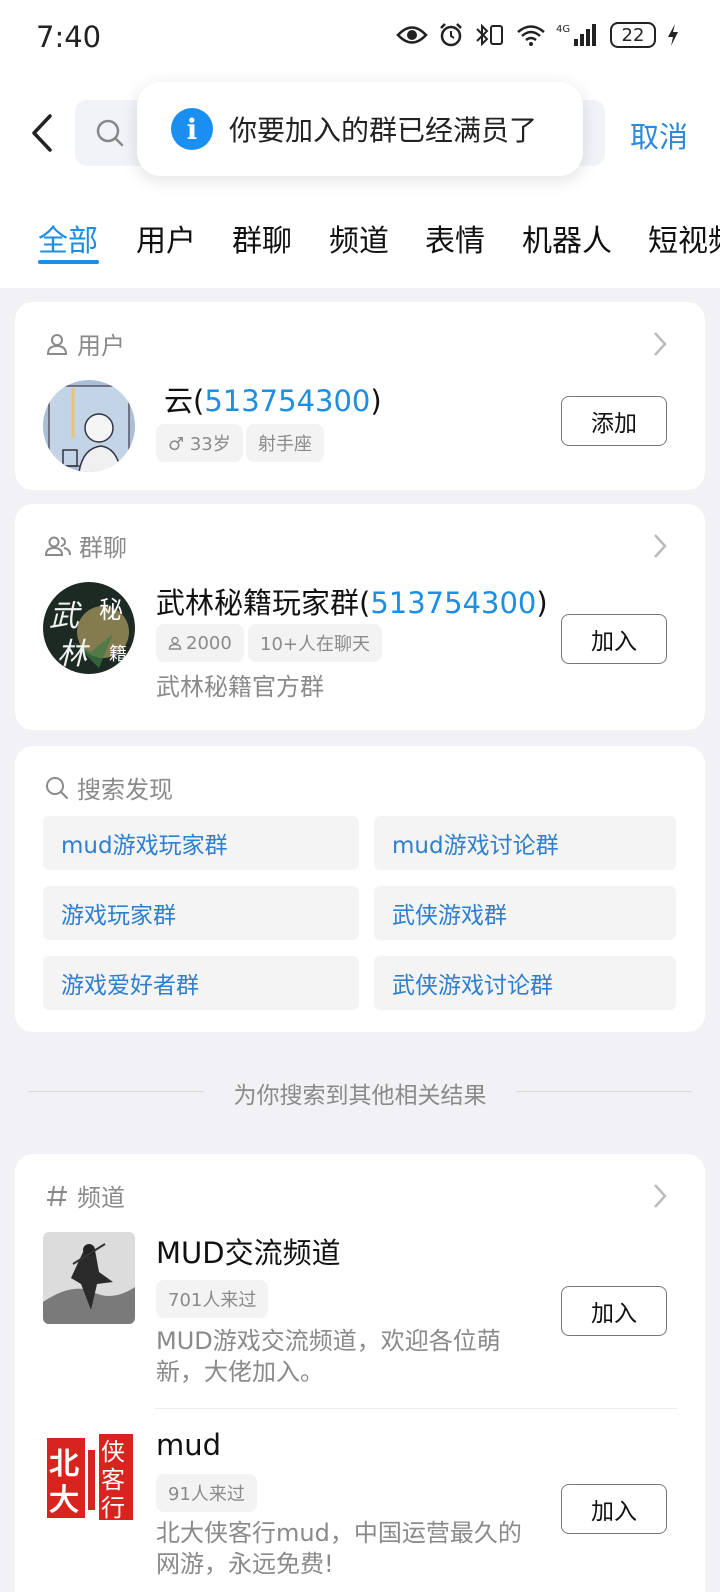  I want to click on channel-description-line2: 网游，永远免费!, so click(245, 1564).